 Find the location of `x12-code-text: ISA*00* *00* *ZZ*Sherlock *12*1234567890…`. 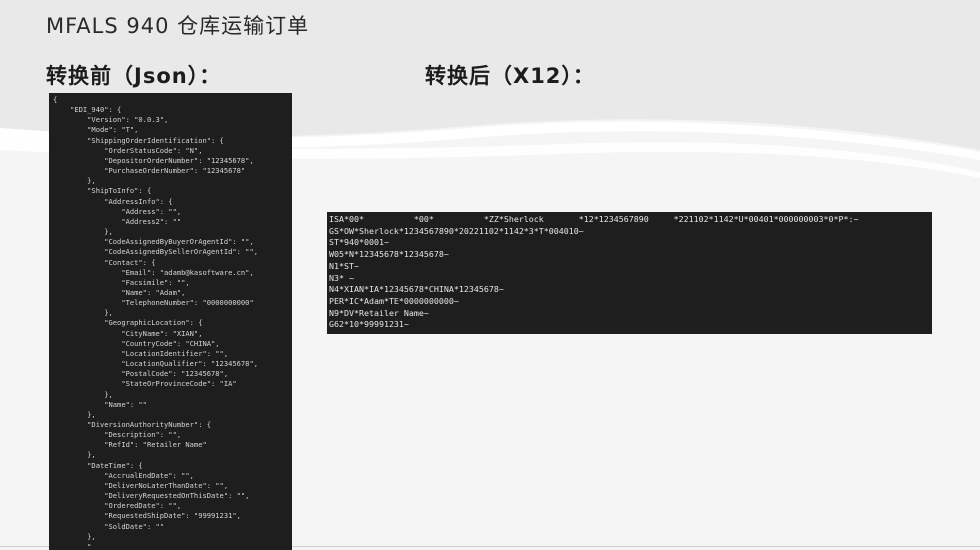

x12-code-text: ISA*00* *00* *ZZ*Sherlock *12*1234567890… is located at coordinates (594, 272).